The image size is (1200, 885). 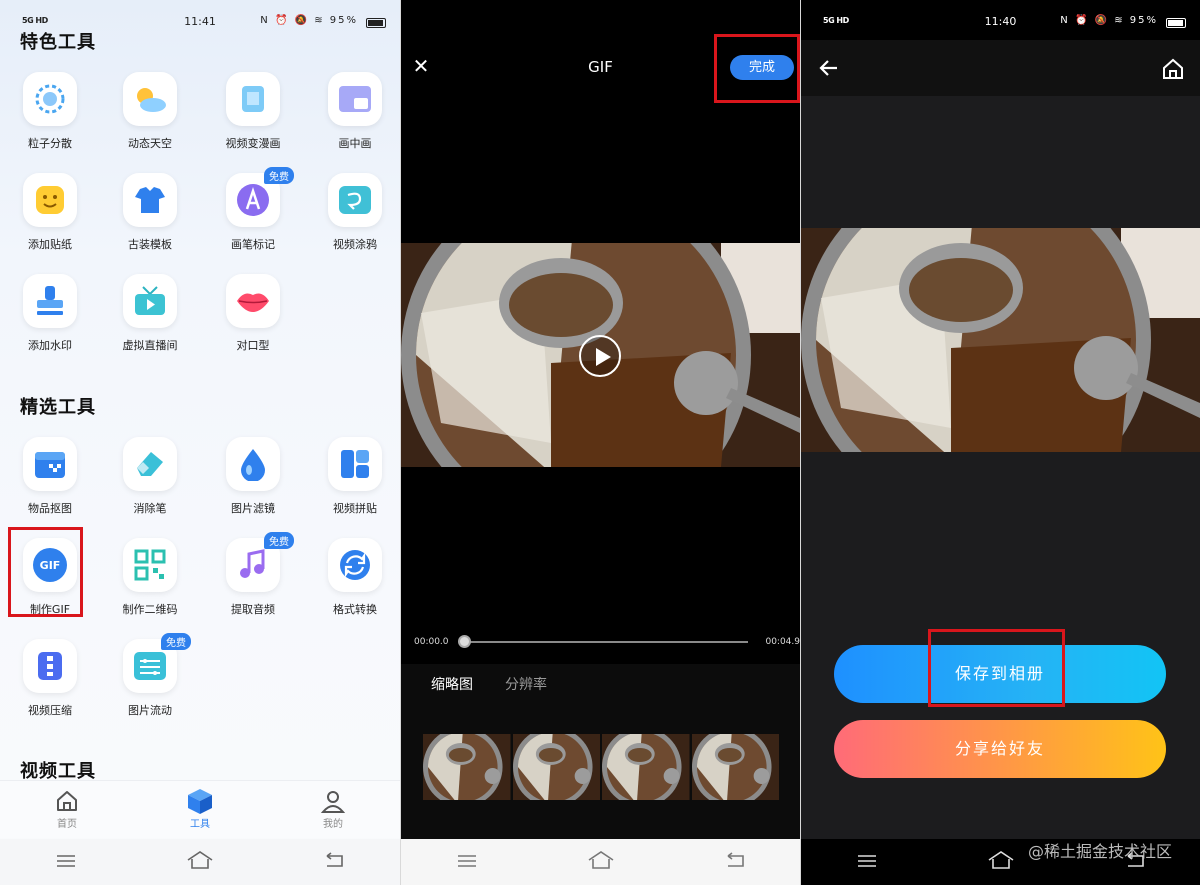 I want to click on thumbnail-strip, so click(x=601, y=767).